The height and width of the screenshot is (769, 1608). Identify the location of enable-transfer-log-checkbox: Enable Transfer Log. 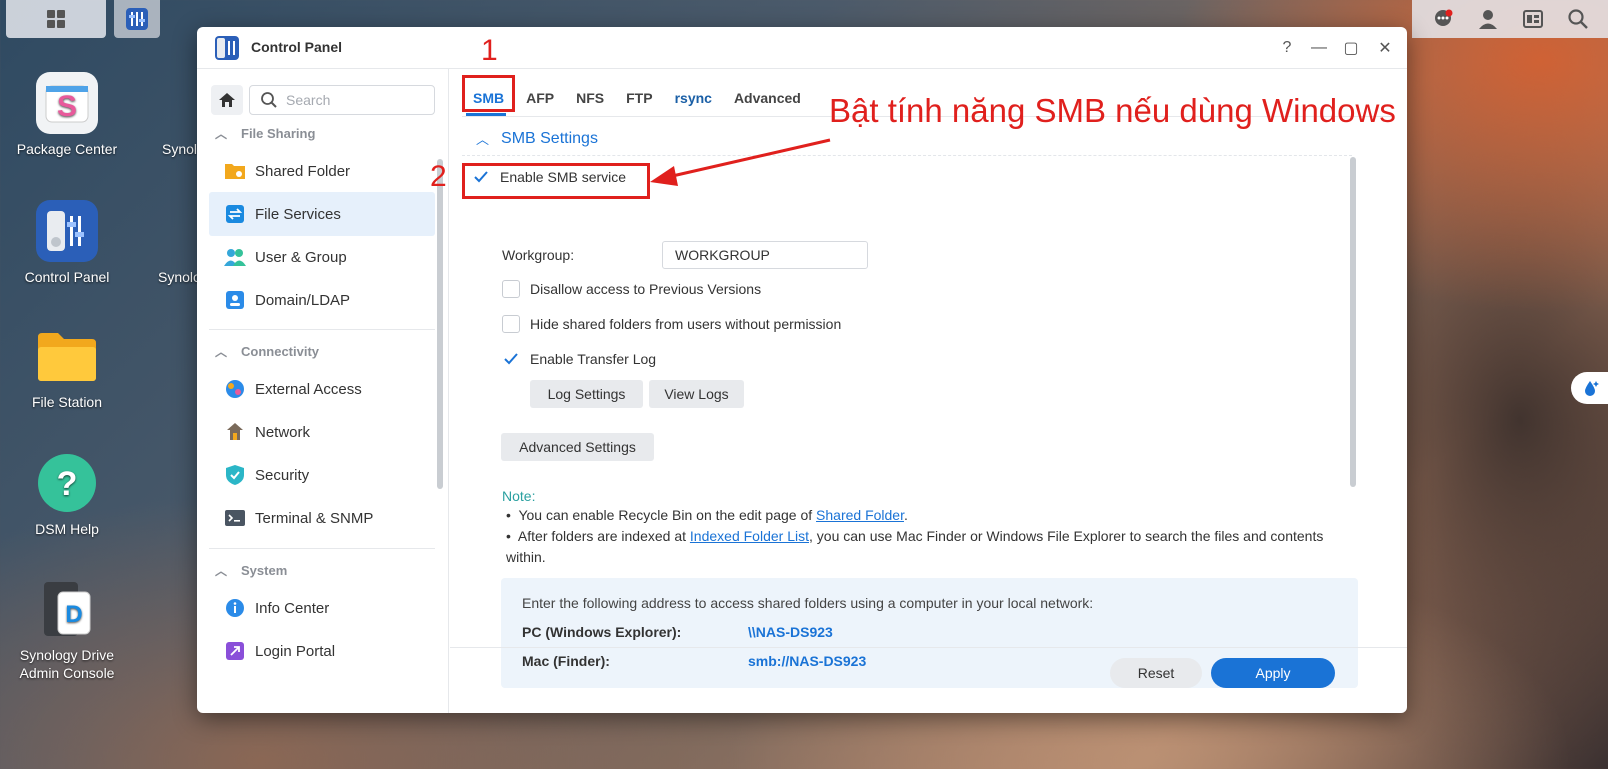
(579, 359).